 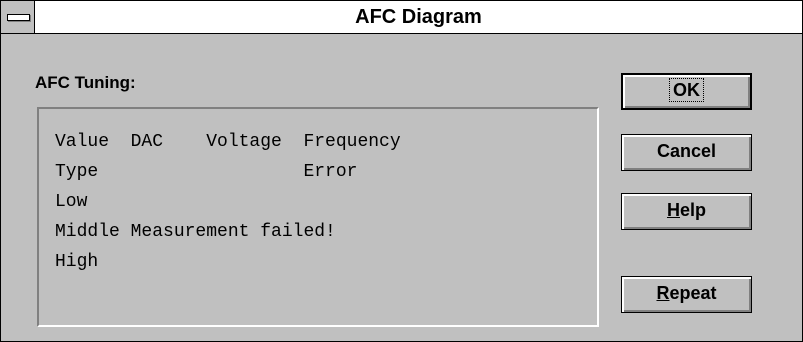 I want to click on window-title: AFC Diagram, so click(x=418, y=17).